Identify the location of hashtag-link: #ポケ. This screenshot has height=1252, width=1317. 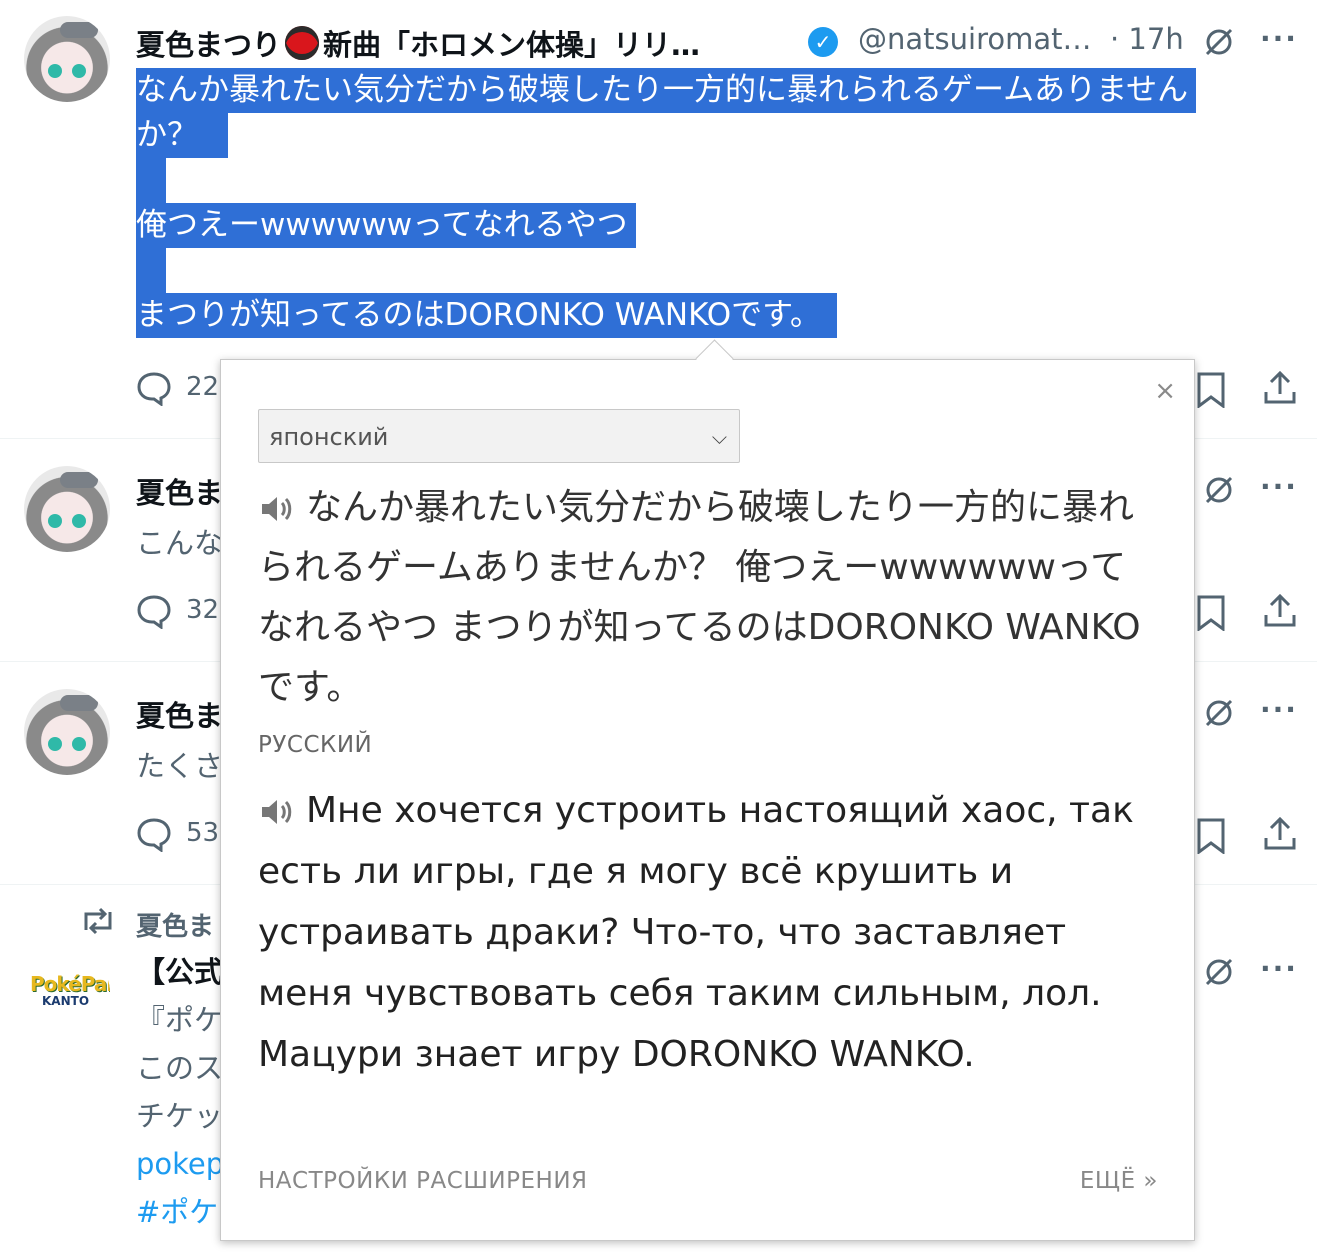
(180, 1212).